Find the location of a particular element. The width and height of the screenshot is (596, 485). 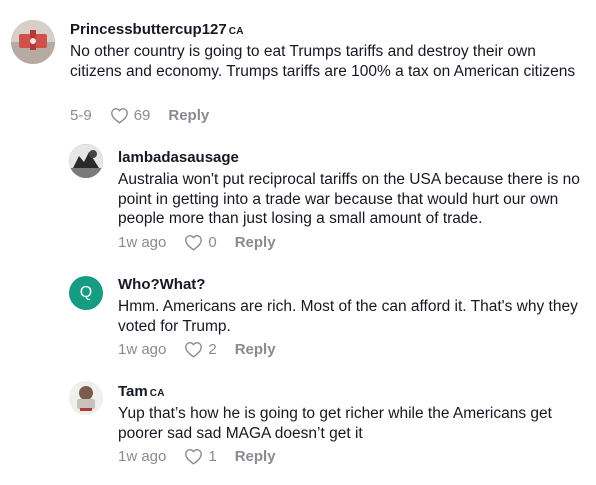

username: Princessbuttercup127 CA is located at coordinates (157, 31).